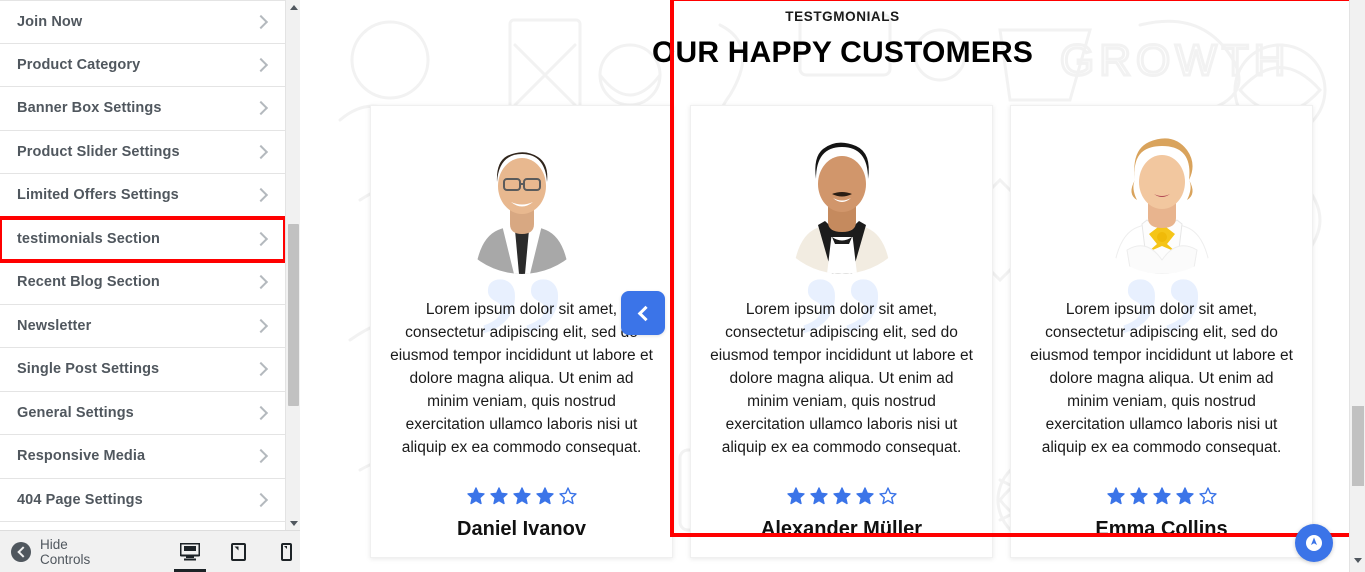 This screenshot has height=572, width=1365. Describe the element at coordinates (1357, 560) in the screenshot. I see `page-scrollbar-down-arrow-icon` at that location.